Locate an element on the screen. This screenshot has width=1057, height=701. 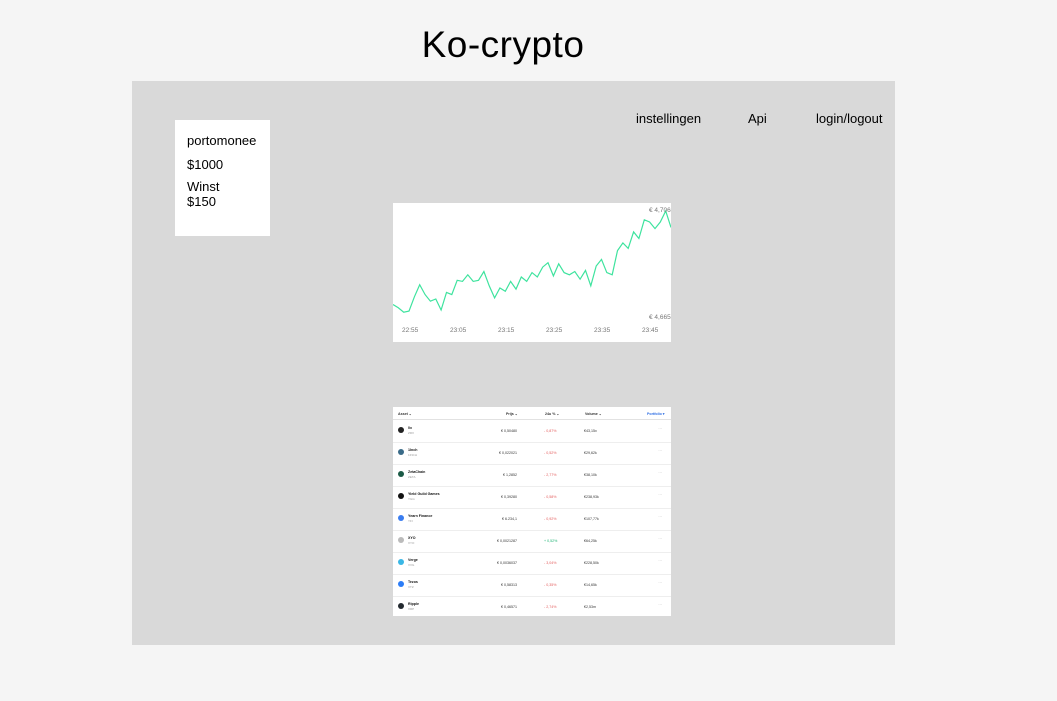
header-asset: Asset ⌄ is located at coordinates (405, 414).